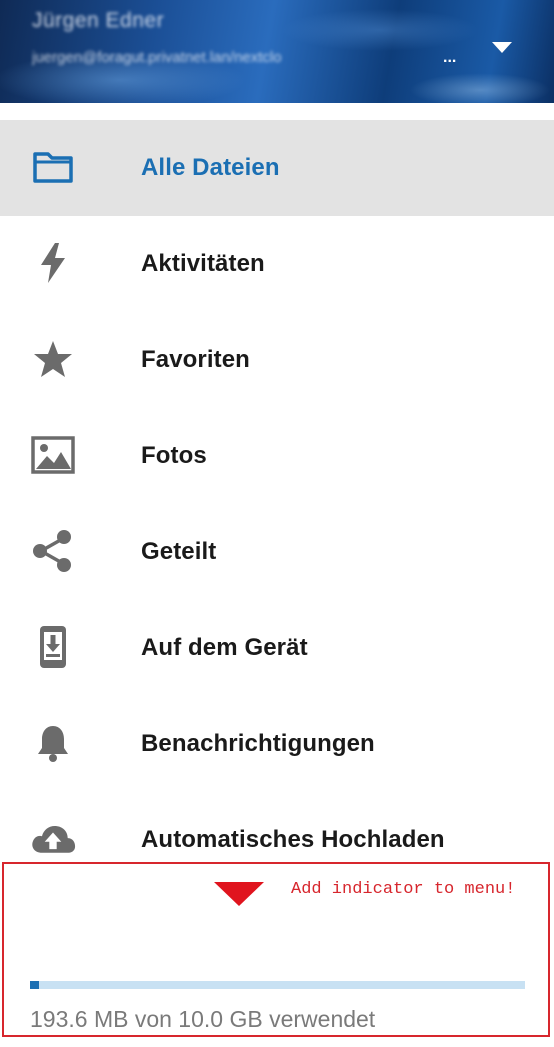 The height and width of the screenshot is (1047, 554). What do you see at coordinates (53, 743) in the screenshot?
I see `bell-icon` at bounding box center [53, 743].